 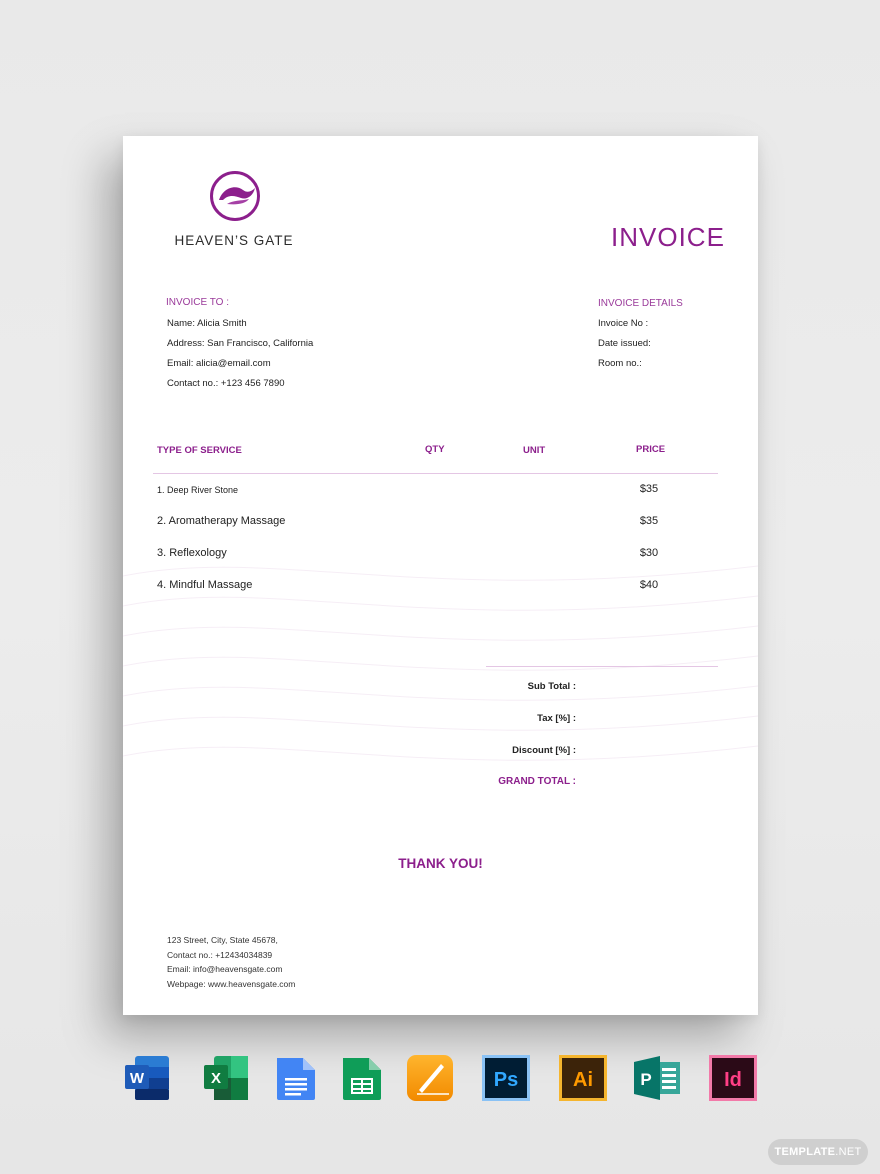 I want to click on thank-you-message: THANK YOU!, so click(x=440, y=863).